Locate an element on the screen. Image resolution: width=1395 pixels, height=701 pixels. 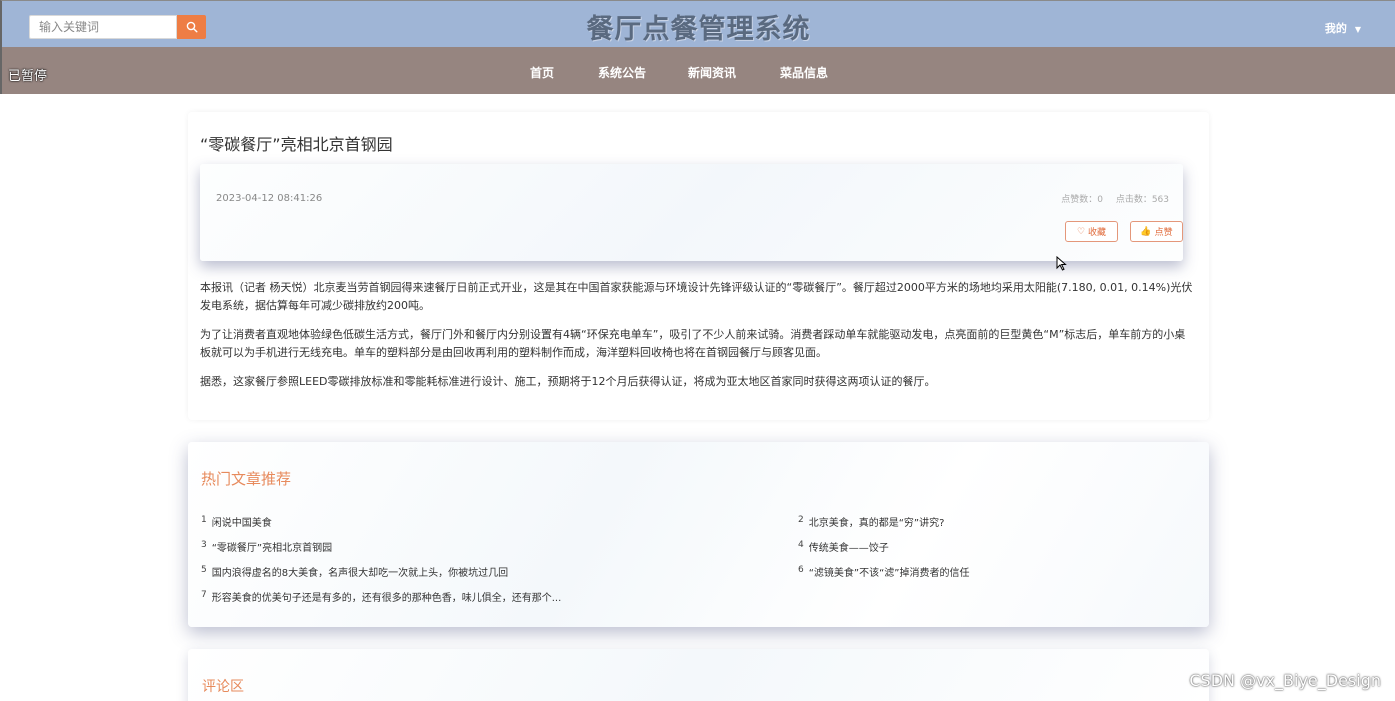
like-count: 点赞数：0 is located at coordinates (1082, 200).